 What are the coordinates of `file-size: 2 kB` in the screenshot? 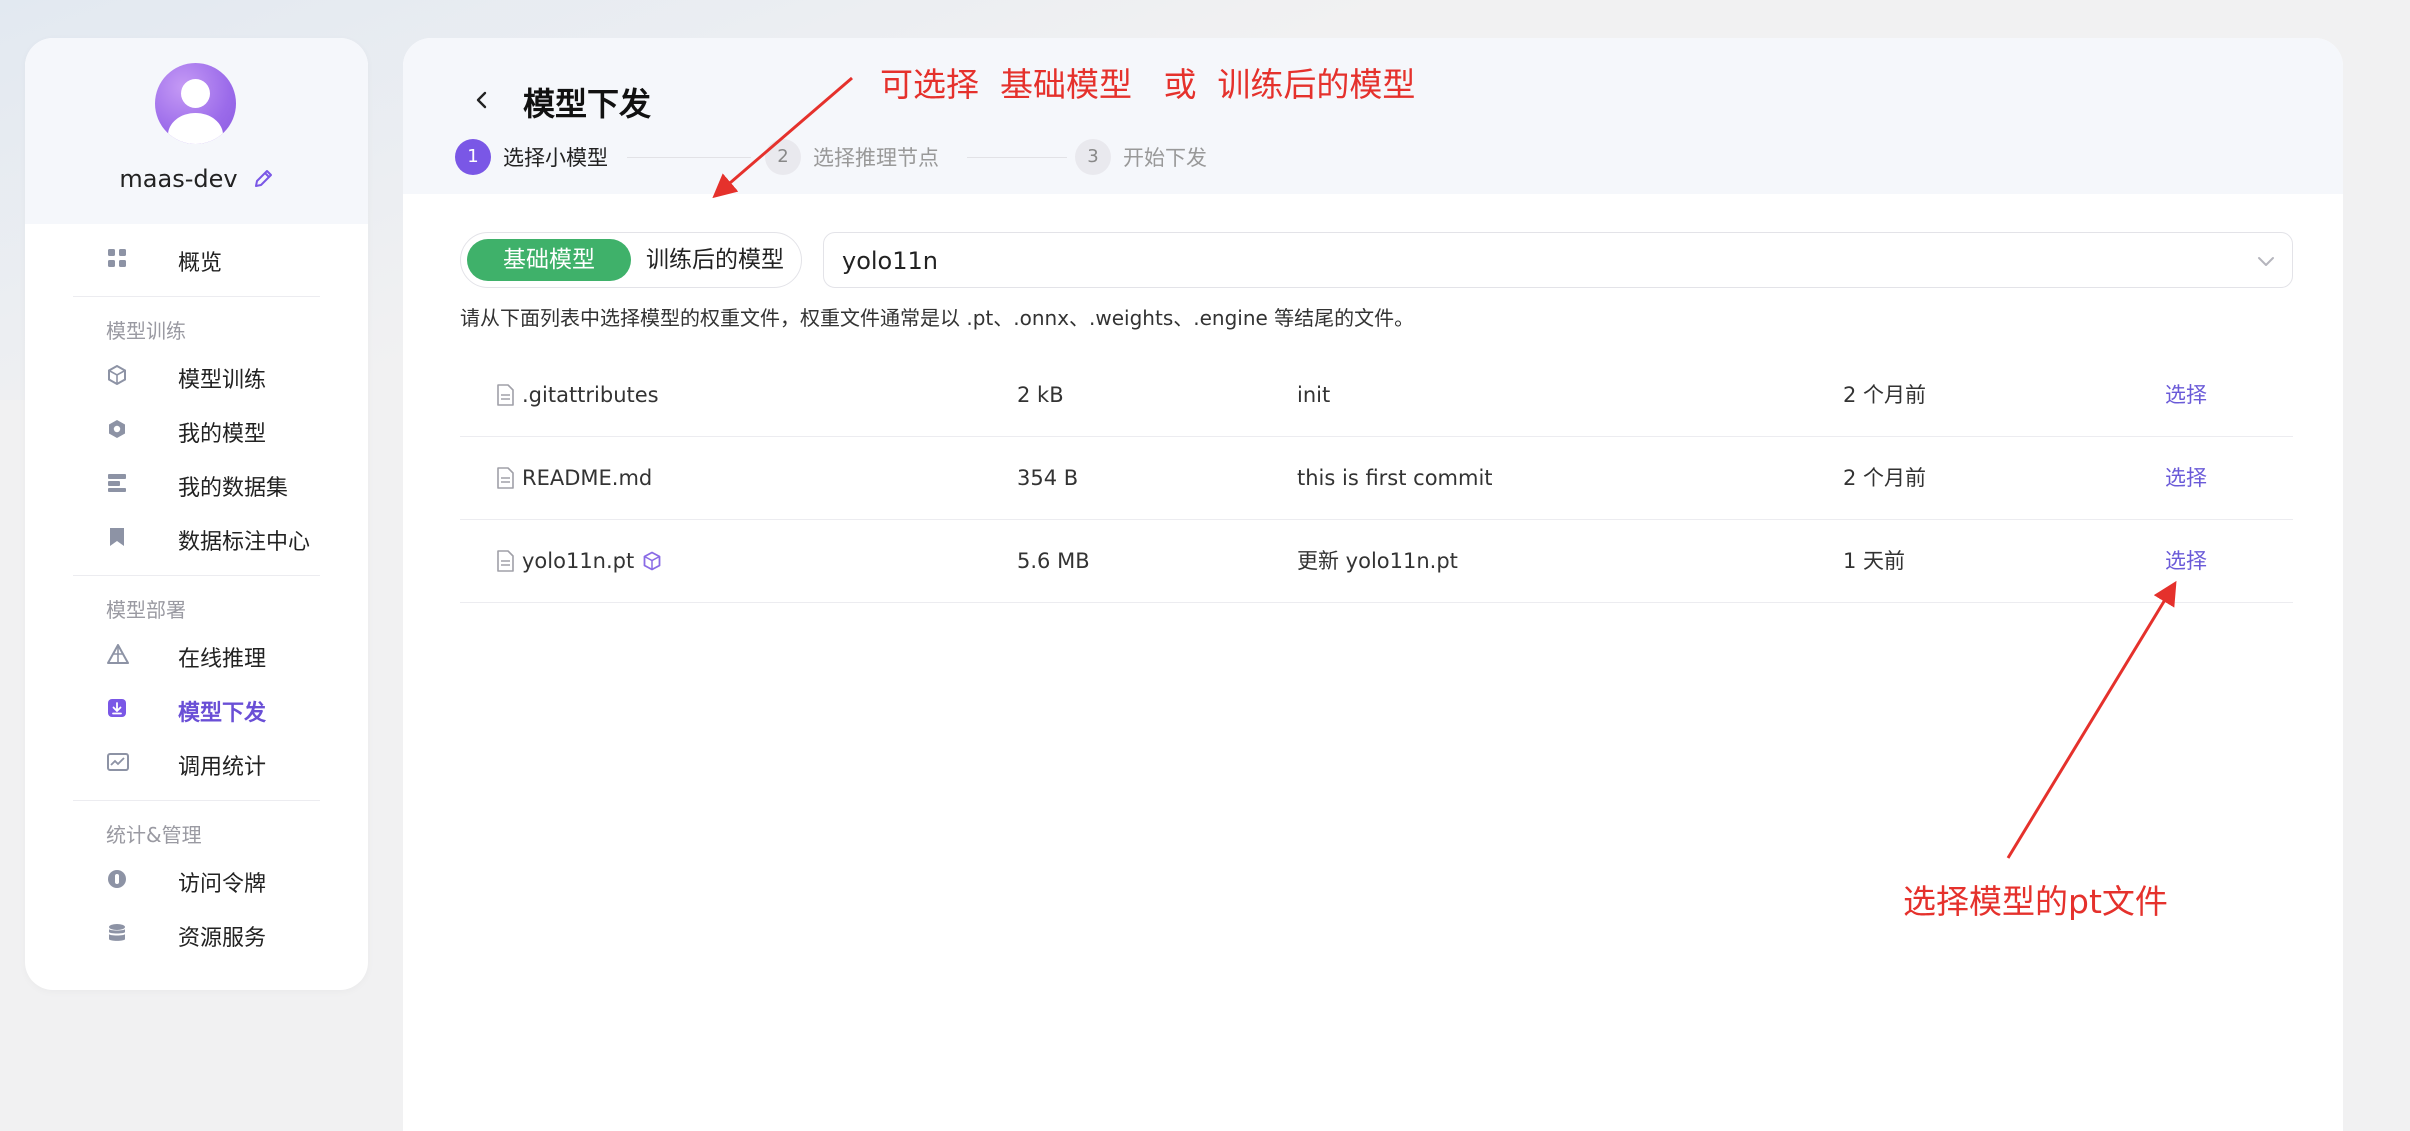 It's located at (1040, 395).